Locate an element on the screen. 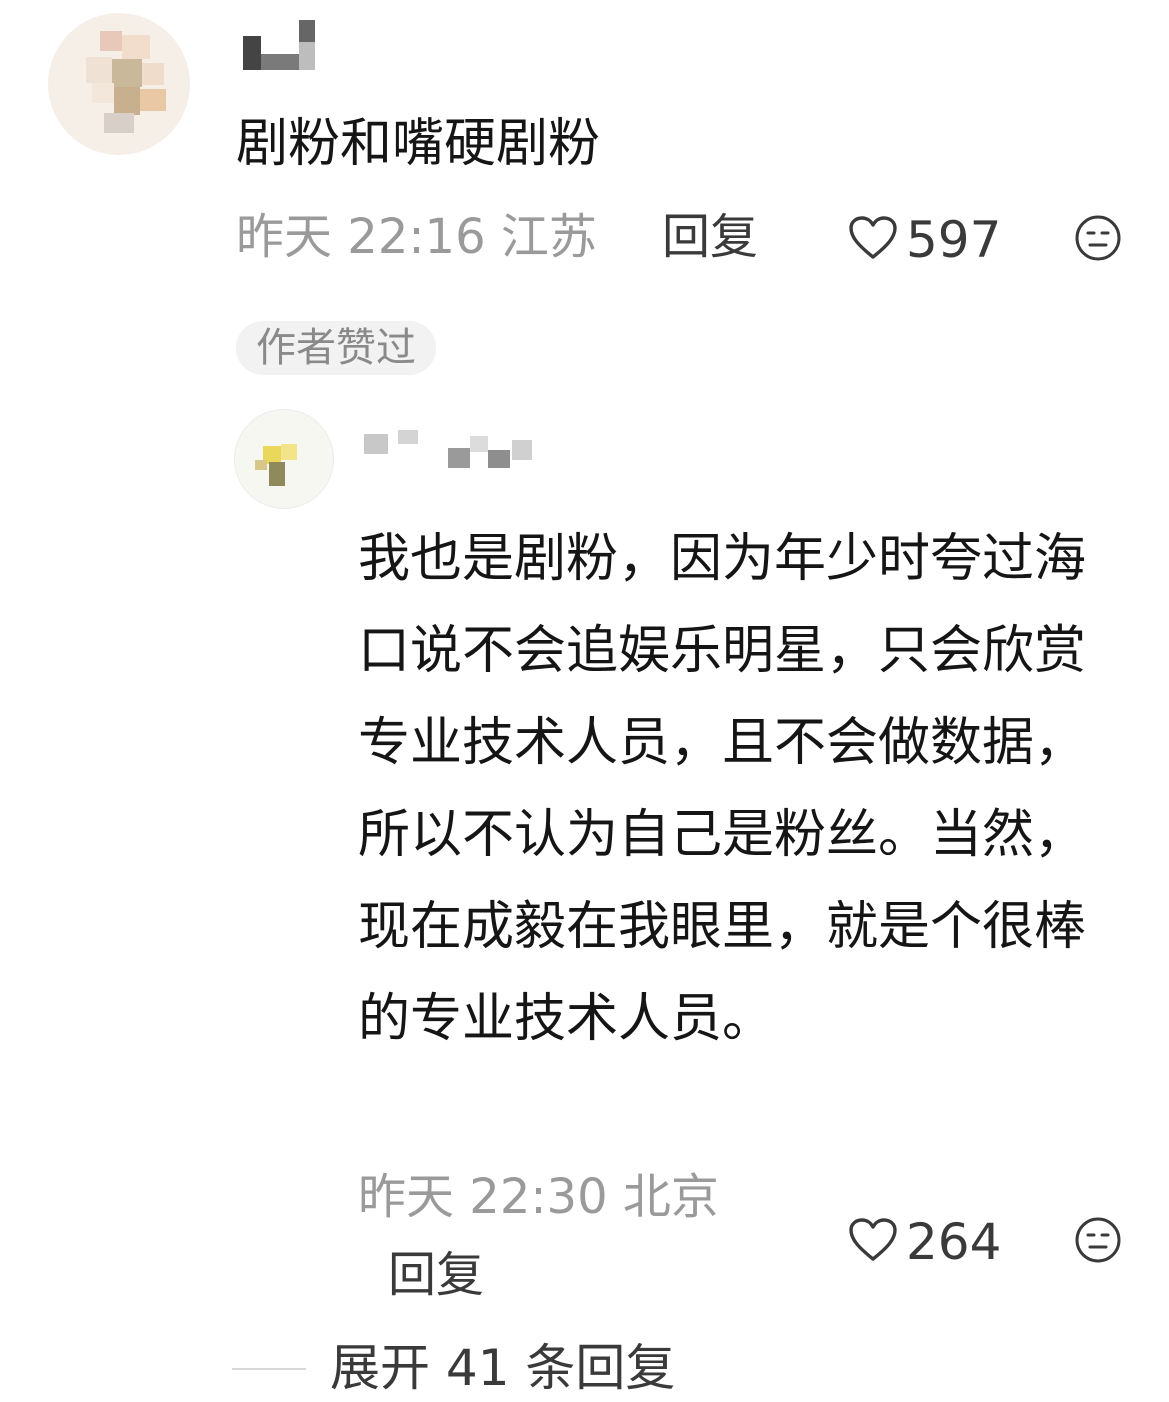  like-button: 597 is located at coordinates (924, 240).